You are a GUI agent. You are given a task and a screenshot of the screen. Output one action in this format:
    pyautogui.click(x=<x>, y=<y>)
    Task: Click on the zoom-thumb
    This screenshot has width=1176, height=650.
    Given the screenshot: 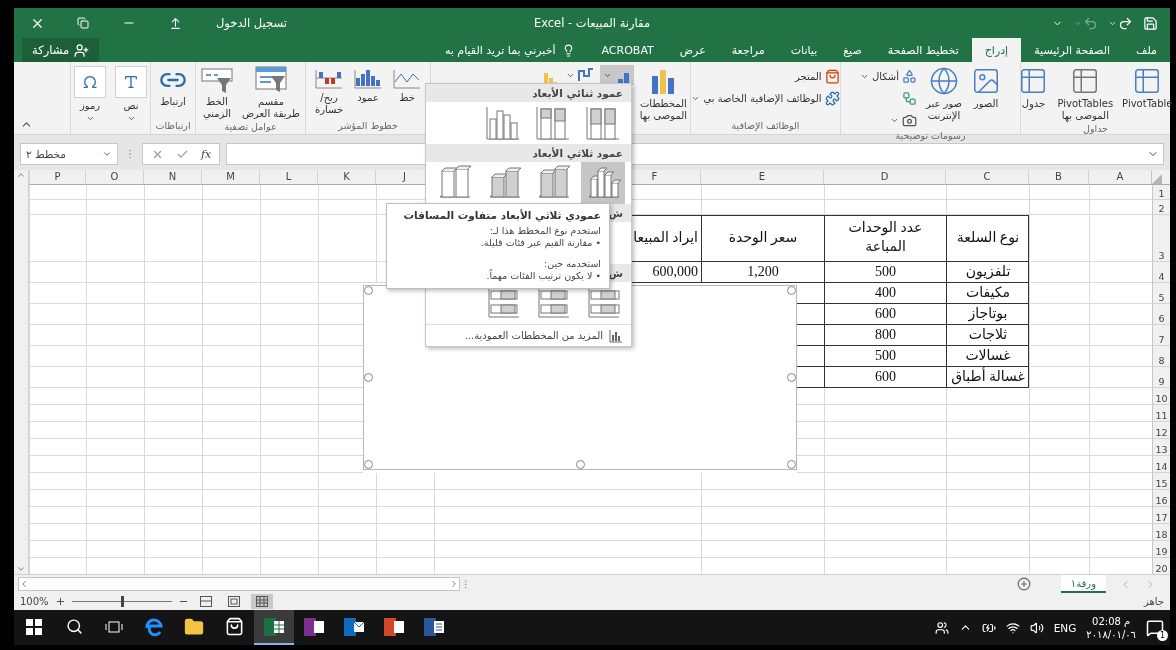 What is the action you would take?
    pyautogui.click(x=122, y=601)
    